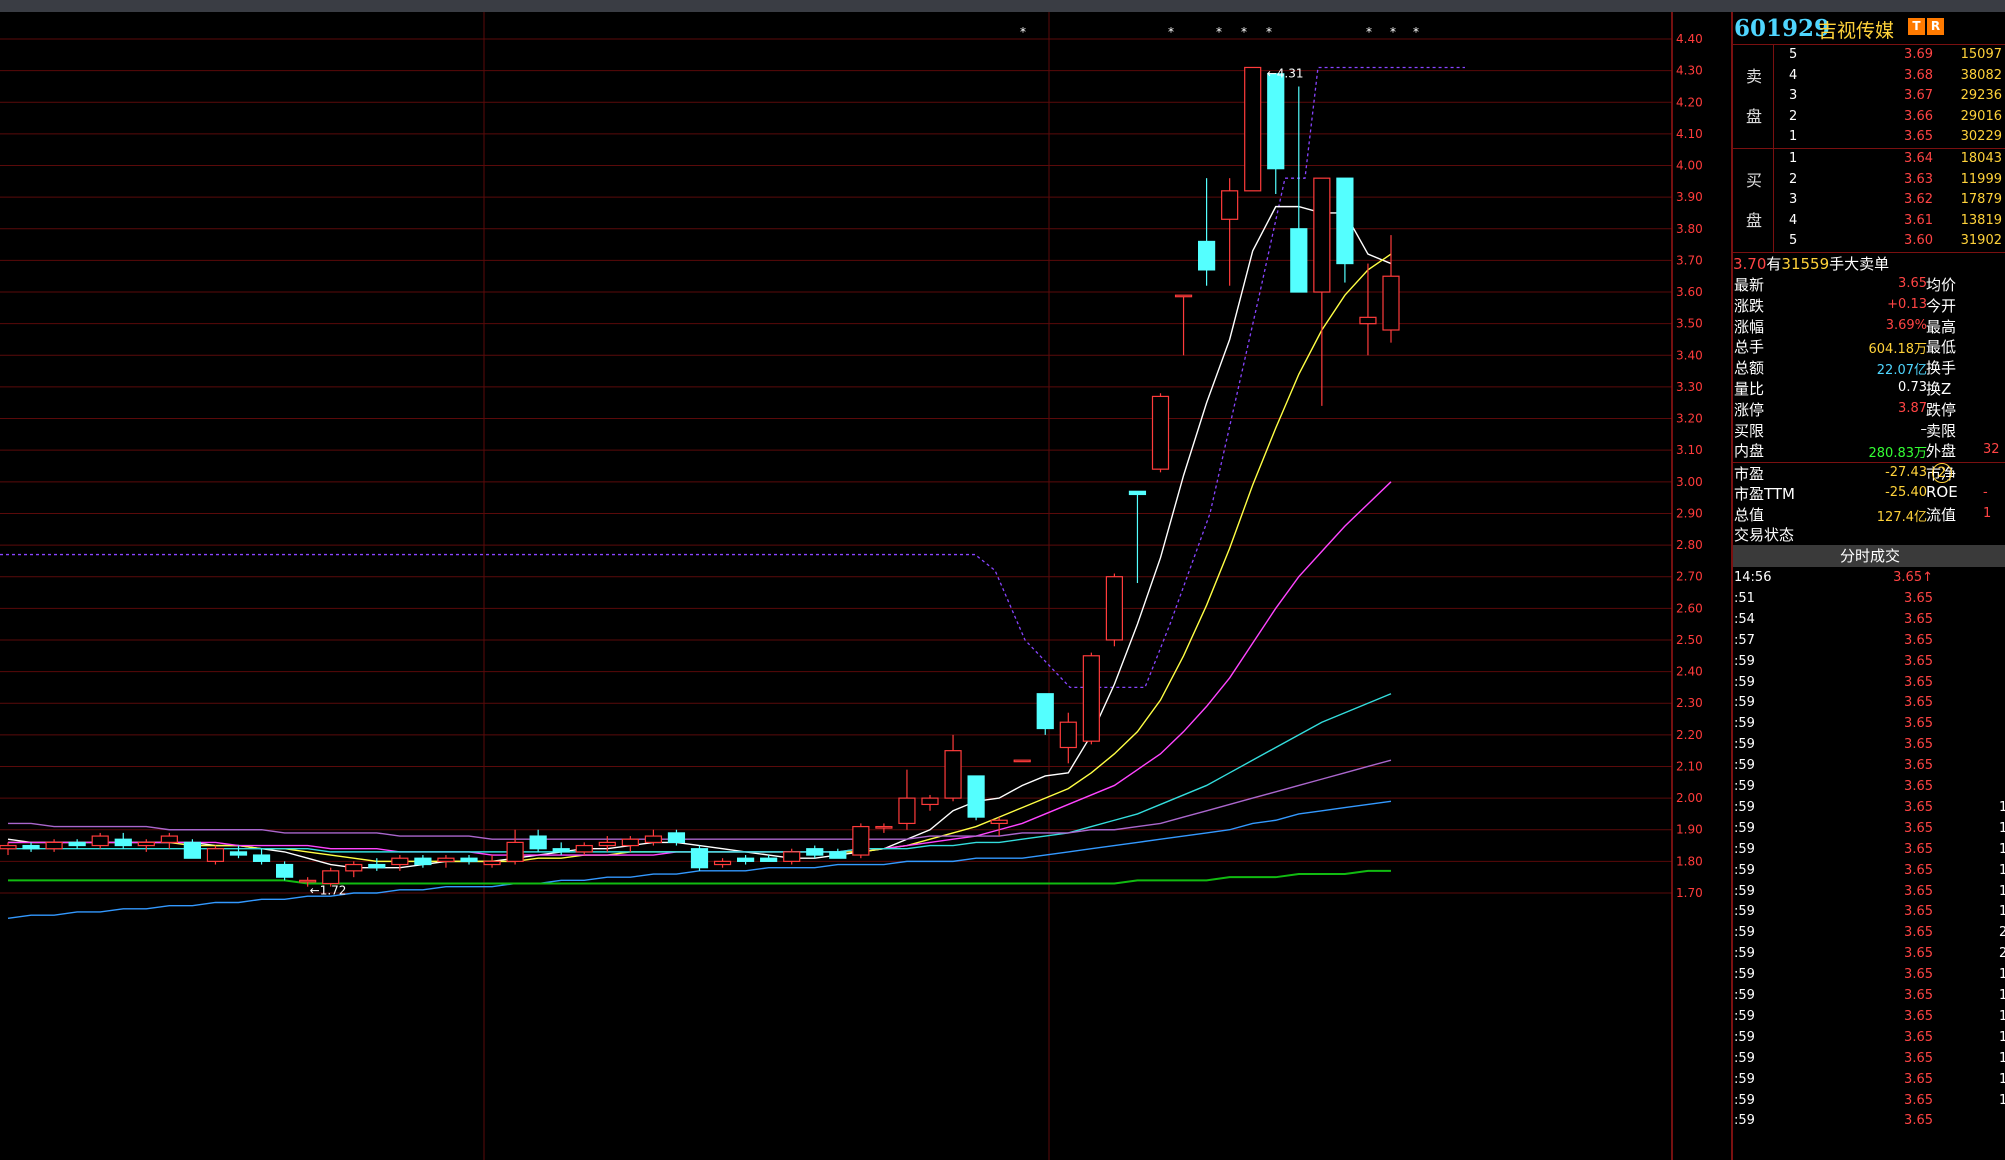 The image size is (2005, 1160). I want to click on buy-row: 1 3.64 18043, so click(1869, 161).